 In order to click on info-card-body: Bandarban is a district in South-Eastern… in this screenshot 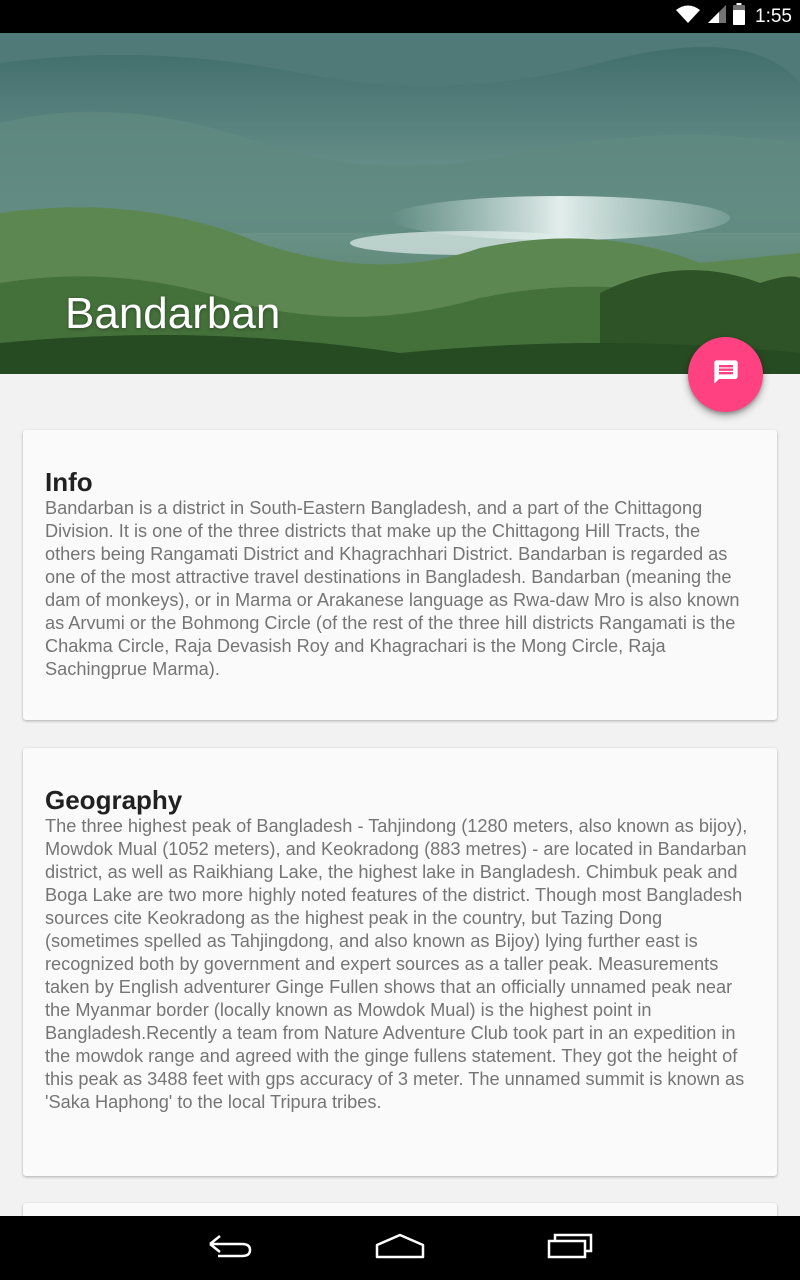, I will do `click(392, 588)`.